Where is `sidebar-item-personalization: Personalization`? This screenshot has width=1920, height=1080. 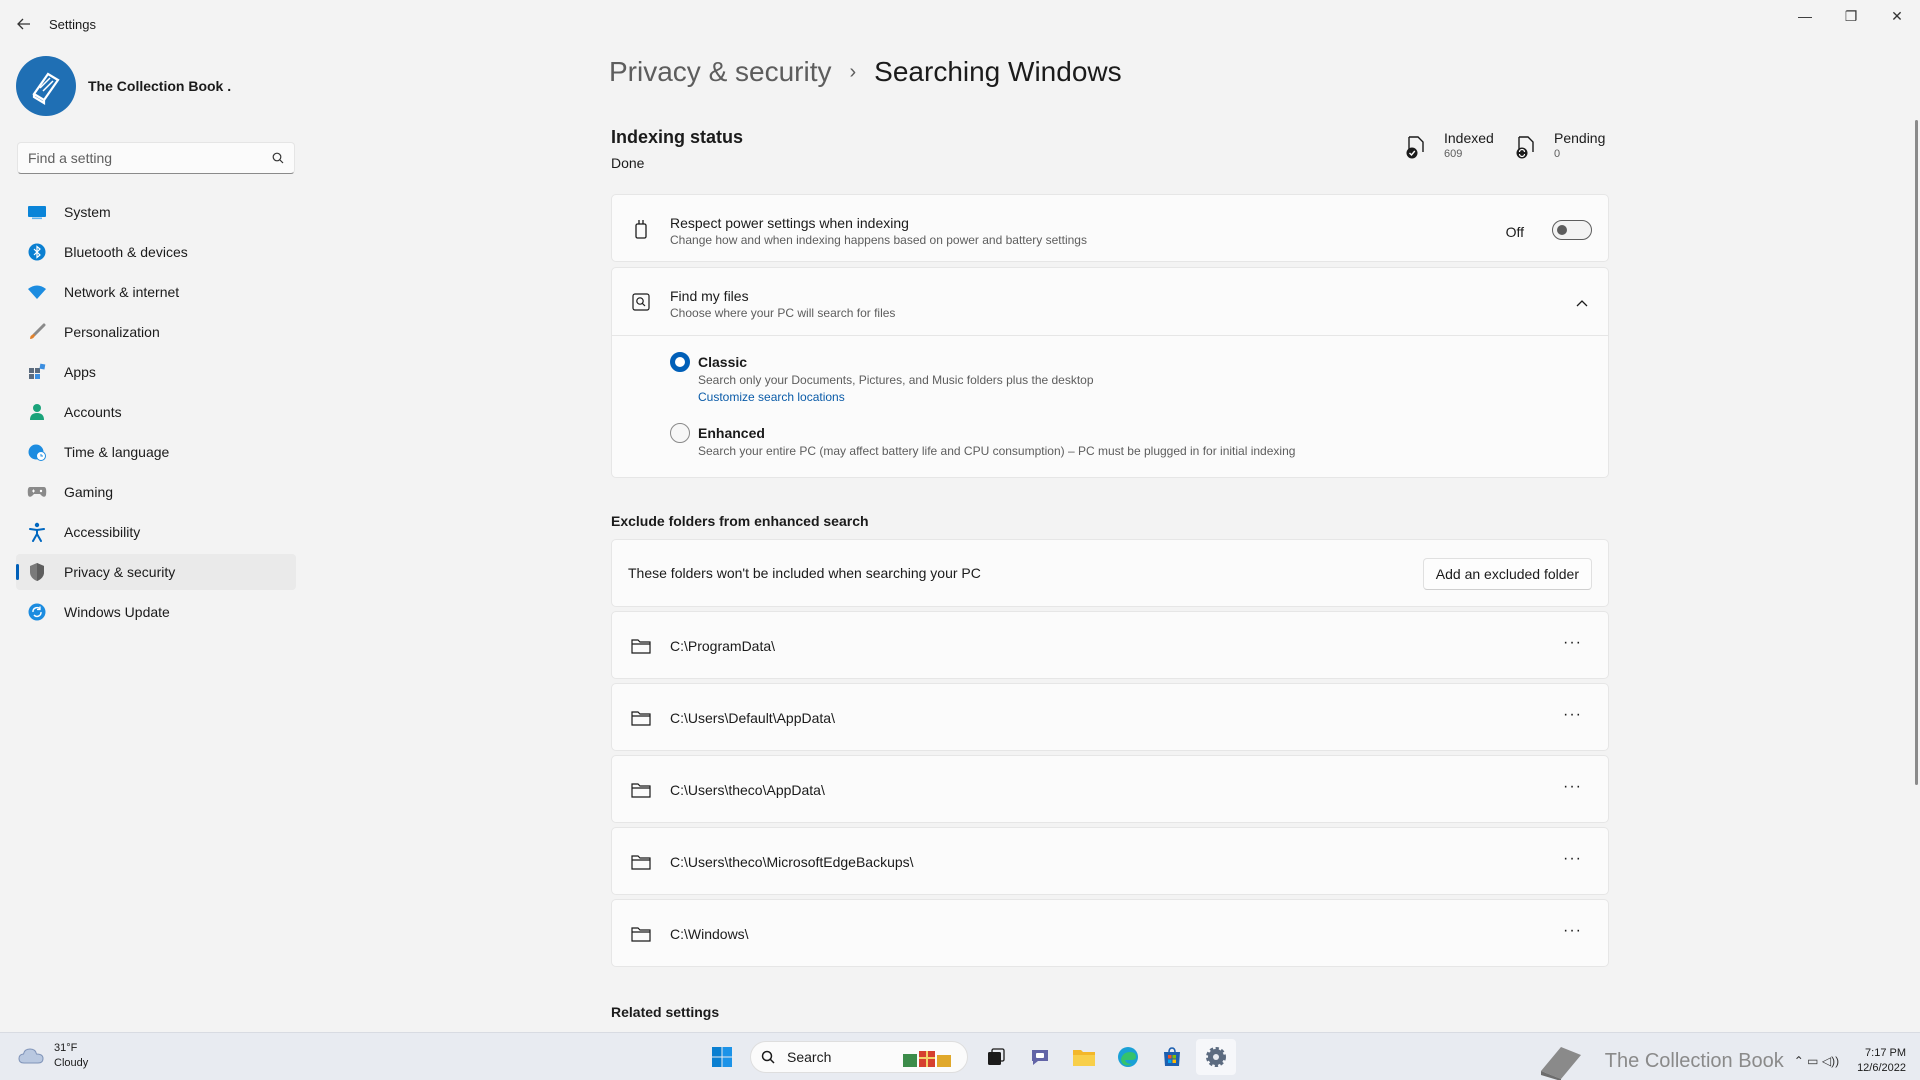
sidebar-item-personalization: Personalization is located at coordinates (156, 332).